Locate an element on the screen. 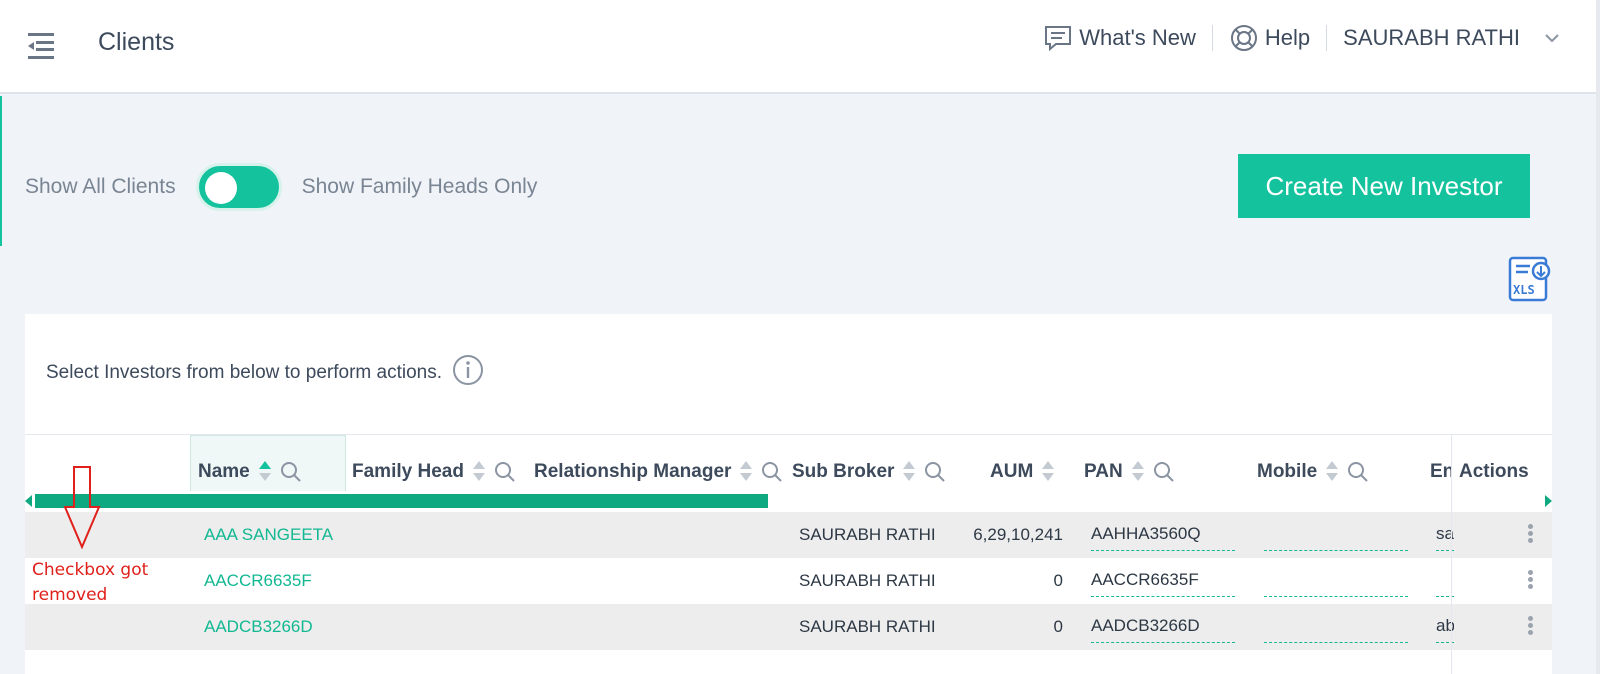 Image resolution: width=1600 pixels, height=674 pixels. xls-label: XLS is located at coordinates (1524, 290).